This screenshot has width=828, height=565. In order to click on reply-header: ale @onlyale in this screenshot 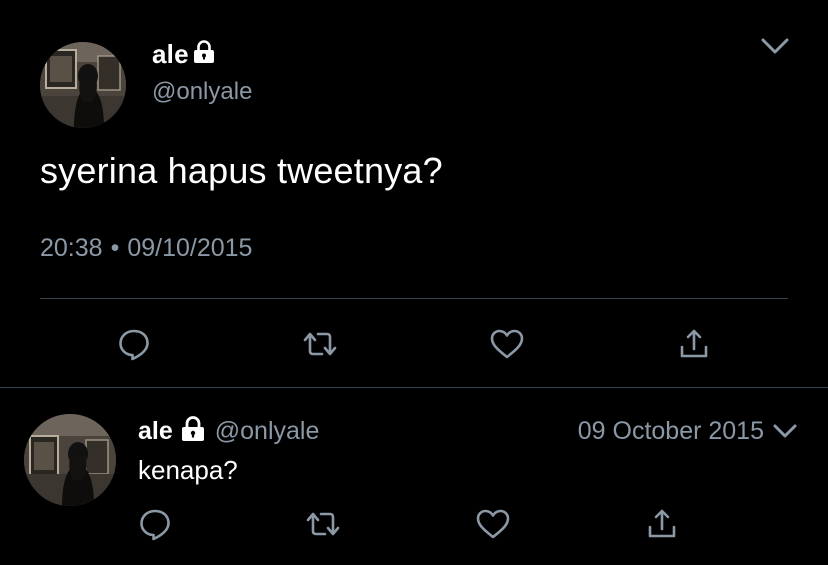, I will do `click(228, 431)`.